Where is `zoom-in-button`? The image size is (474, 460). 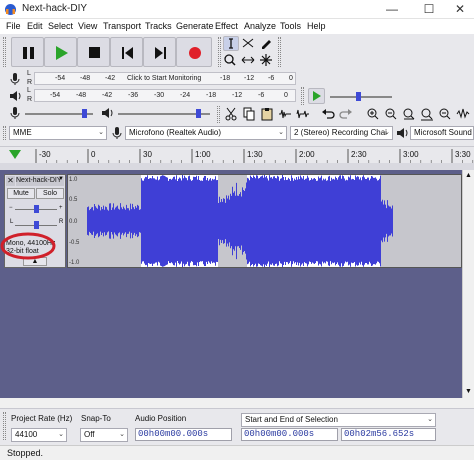 zoom-in-button is located at coordinates (373, 114).